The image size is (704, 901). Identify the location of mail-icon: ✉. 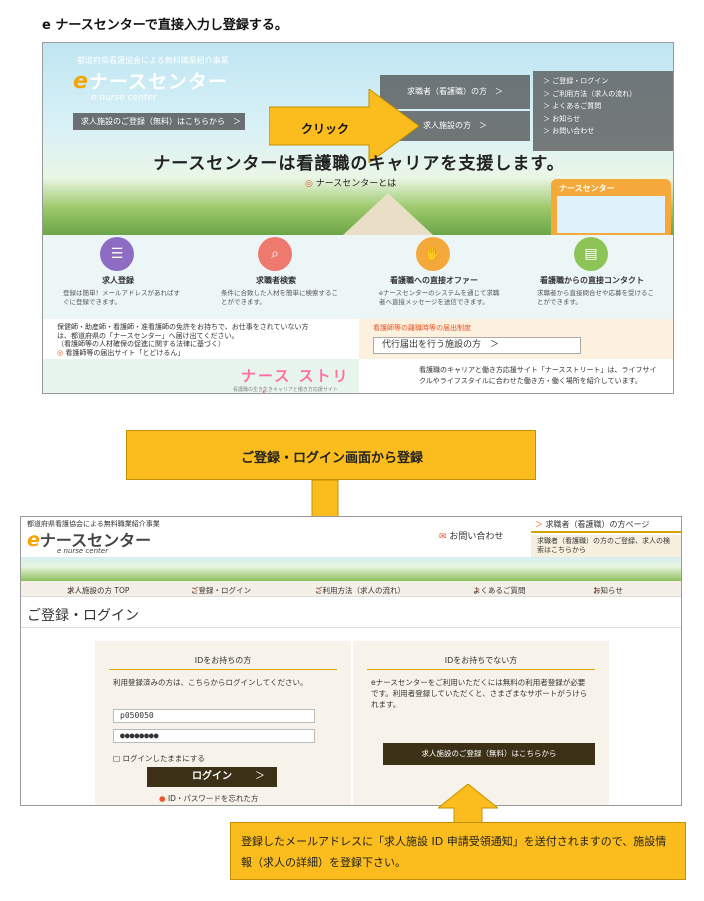
(443, 537).